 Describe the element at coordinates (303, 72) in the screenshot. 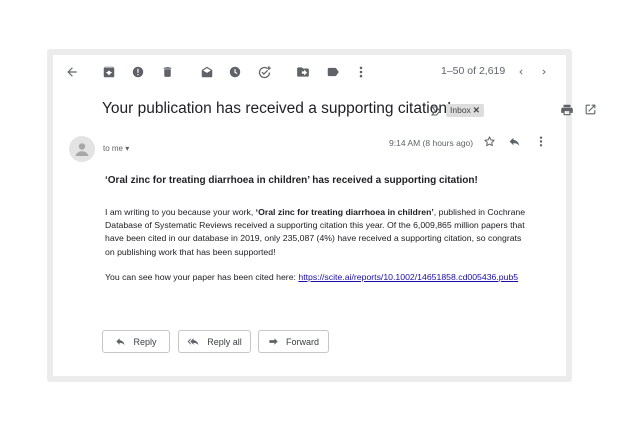

I see `move-to-icon` at that location.